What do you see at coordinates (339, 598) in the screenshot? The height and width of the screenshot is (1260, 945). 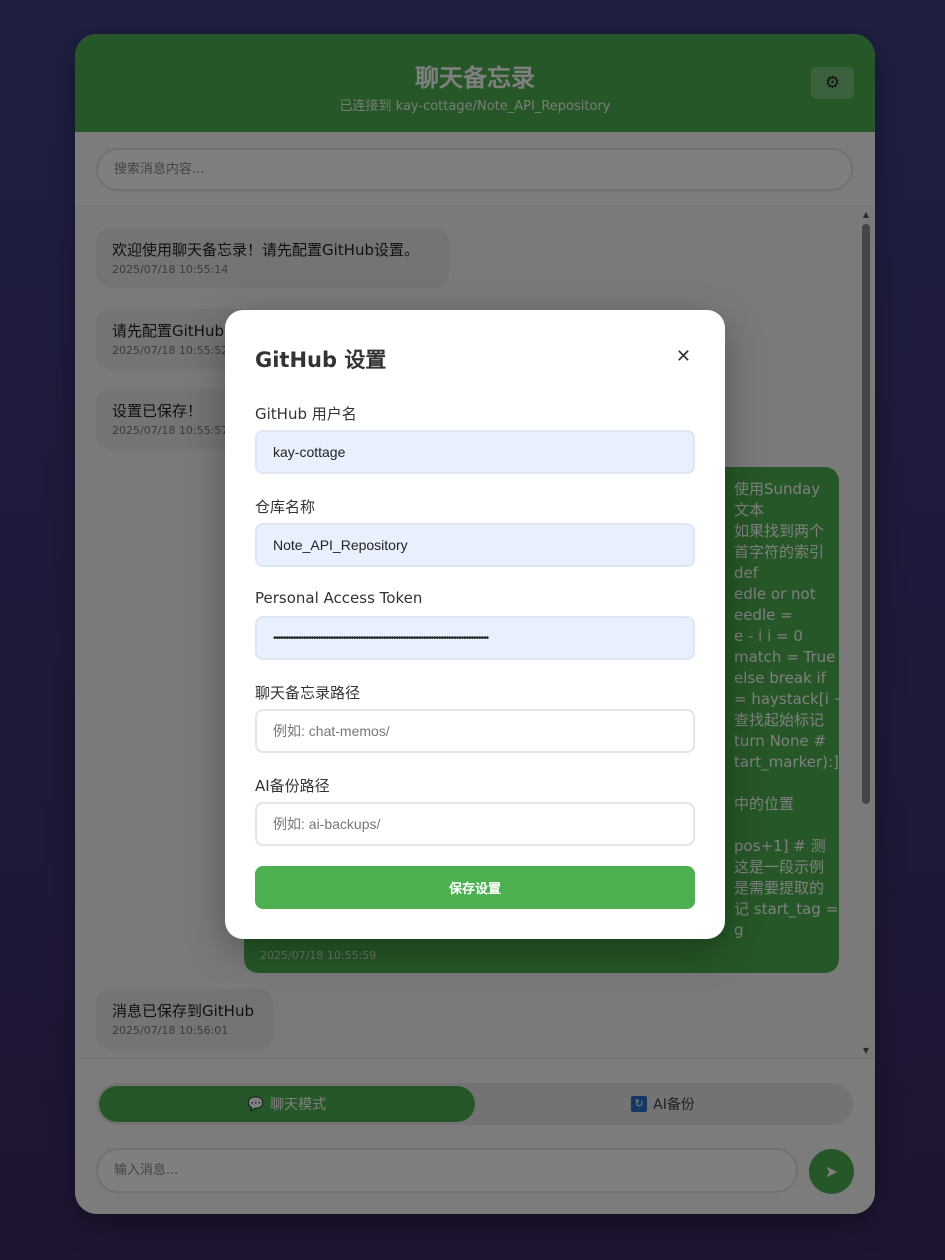 I see `token-label: Personal Access Token` at bounding box center [339, 598].